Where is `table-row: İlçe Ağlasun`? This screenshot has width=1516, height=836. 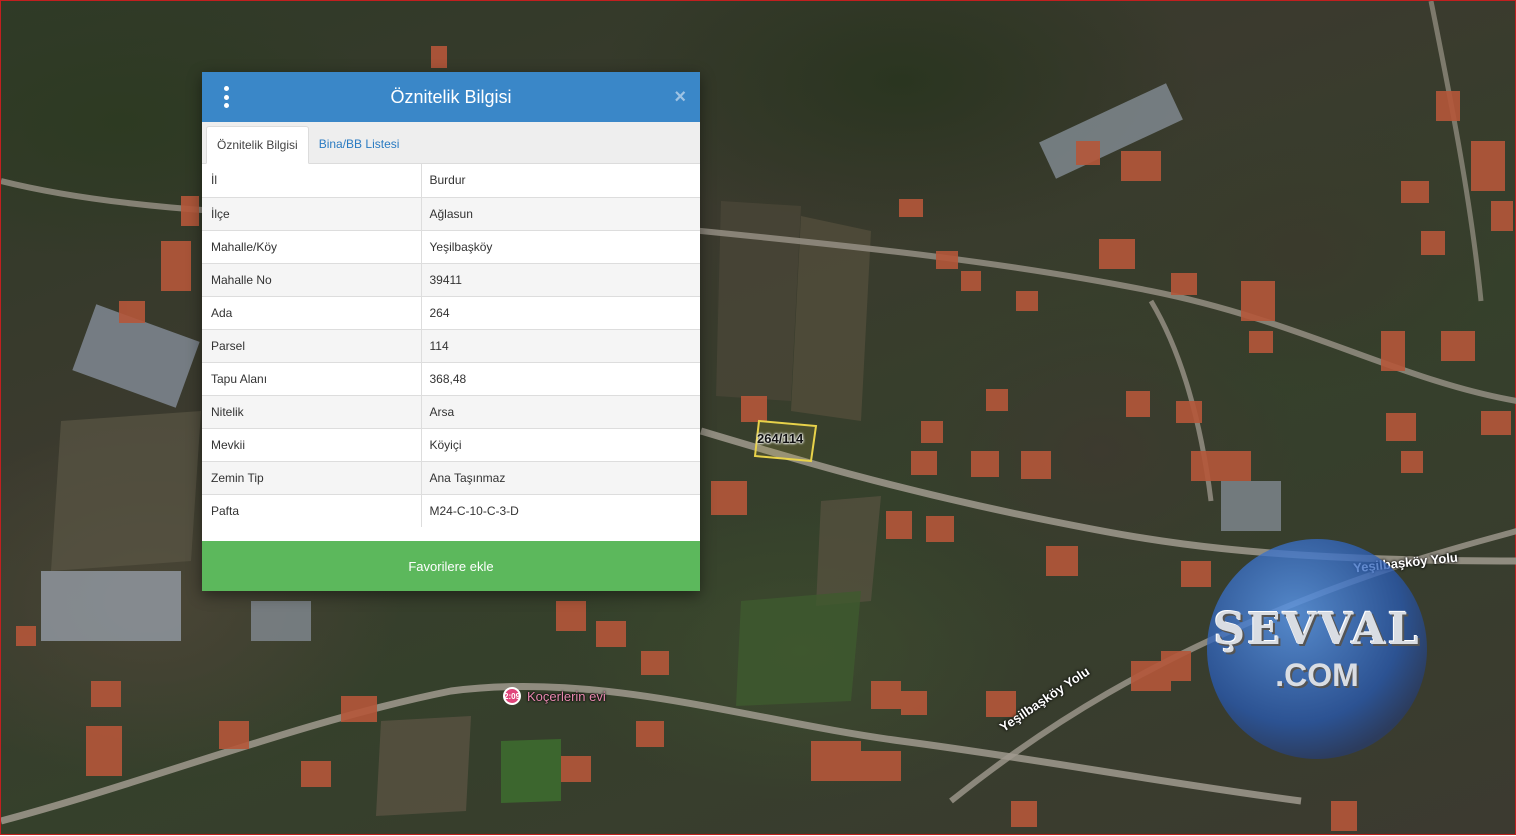
table-row: İlçe Ağlasun is located at coordinates (451, 213).